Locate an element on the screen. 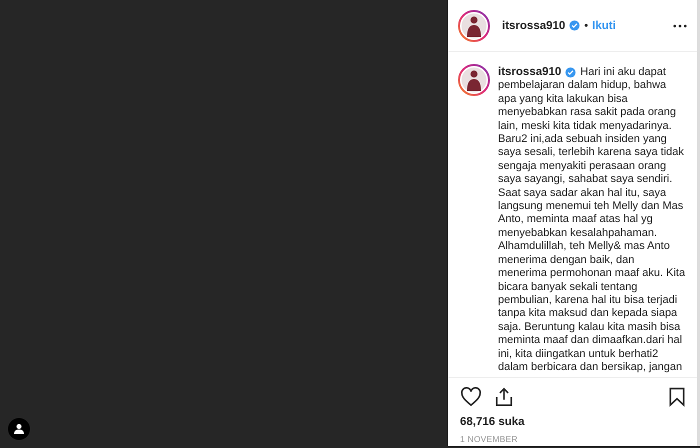 The width and height of the screenshot is (700, 448). likes-count: 68,716 suka is located at coordinates (572, 422).